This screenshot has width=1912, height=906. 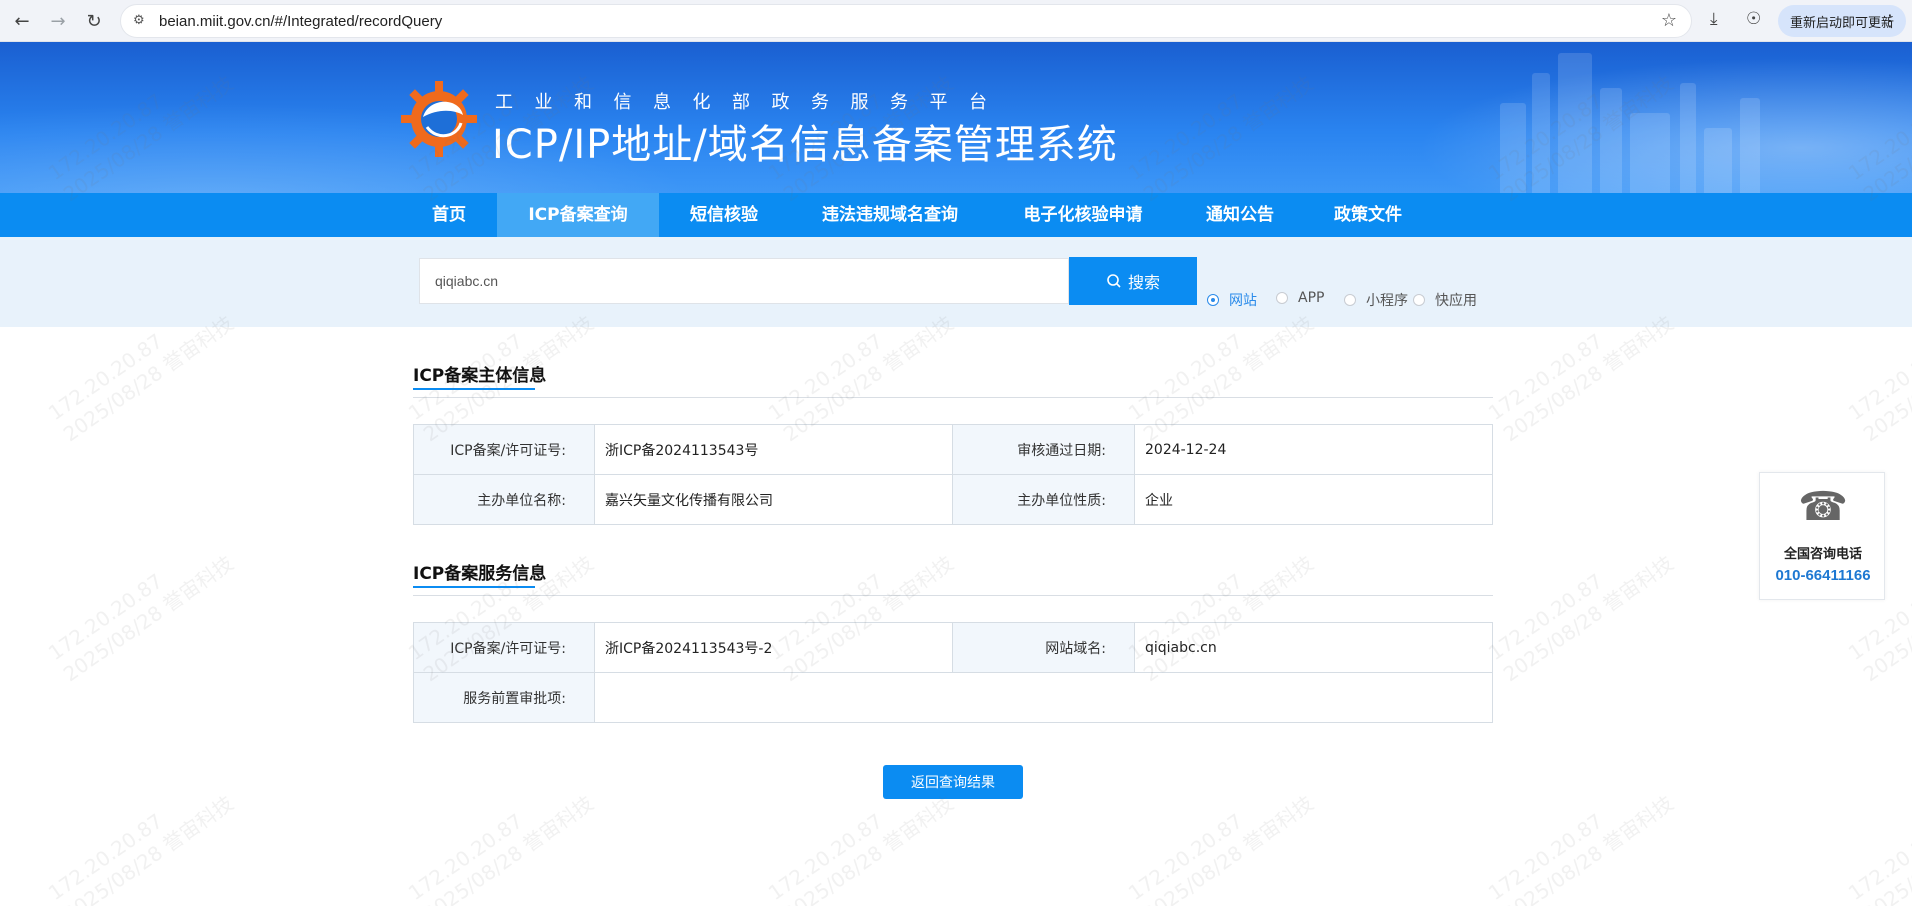 I want to click on service-license-label: ICP备案/许可证号:, so click(x=504, y=647).